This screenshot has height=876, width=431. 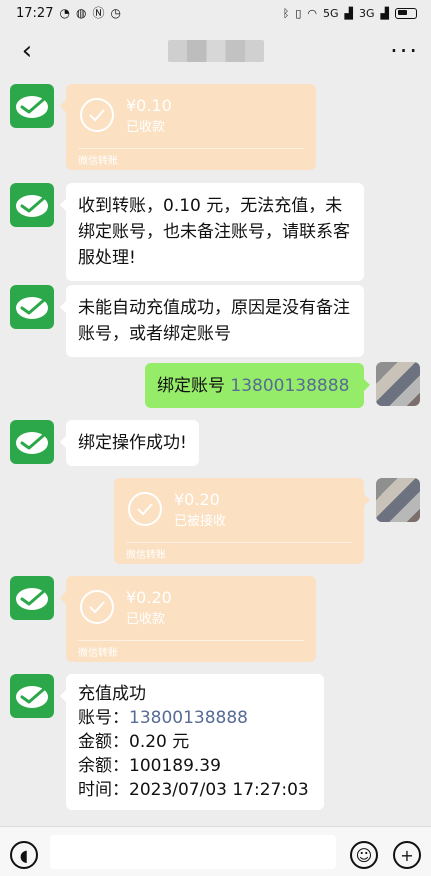 What do you see at coordinates (149, 105) in the screenshot?
I see `transfer-amount: ¥0.10` at bounding box center [149, 105].